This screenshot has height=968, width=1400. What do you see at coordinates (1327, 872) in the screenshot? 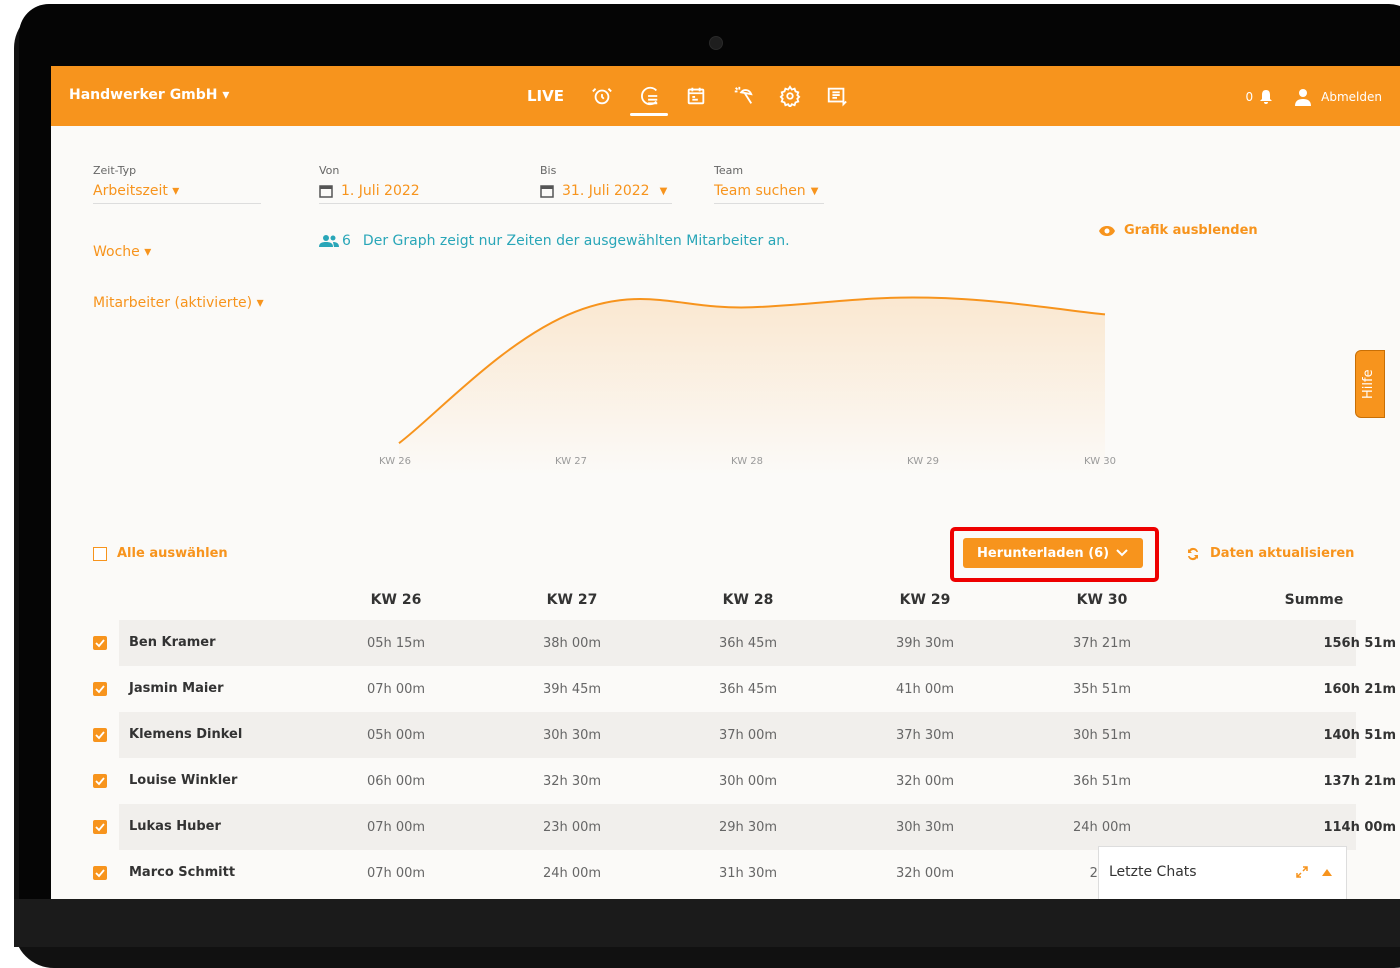
I see `collapse-arrow-icon` at bounding box center [1327, 872].